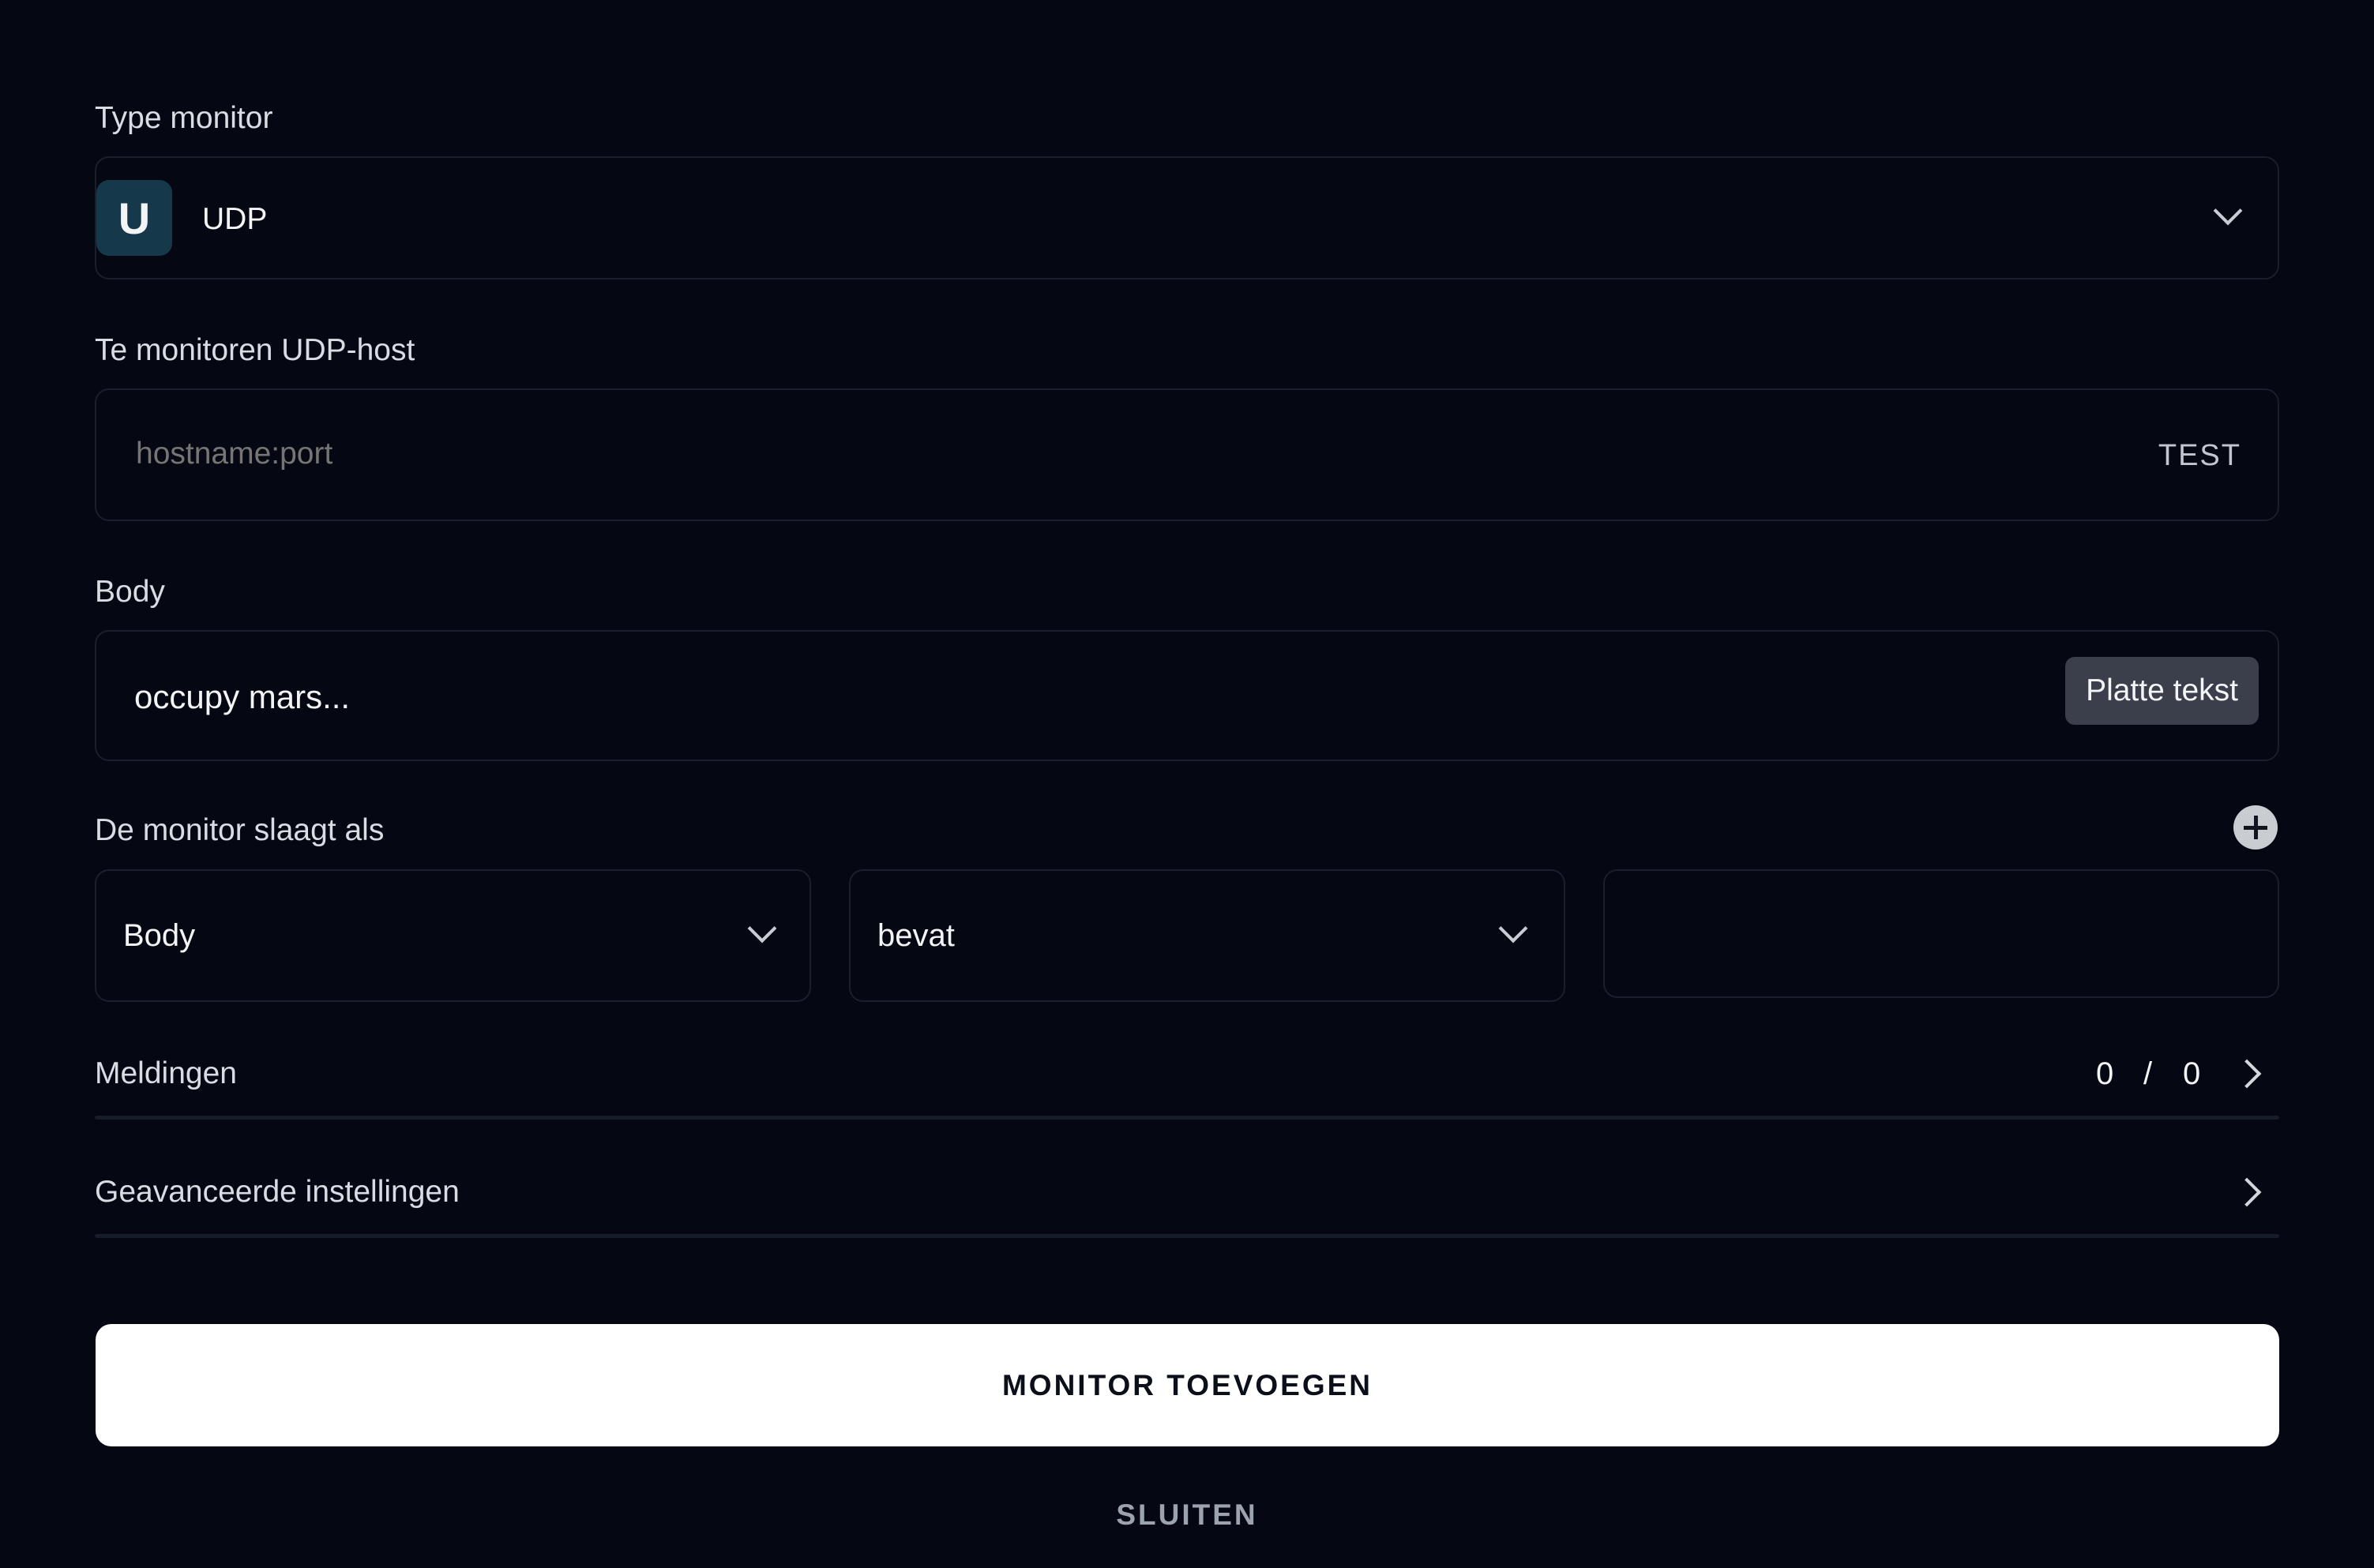  I want to click on notifications-total-count: 0, so click(2192, 1073).